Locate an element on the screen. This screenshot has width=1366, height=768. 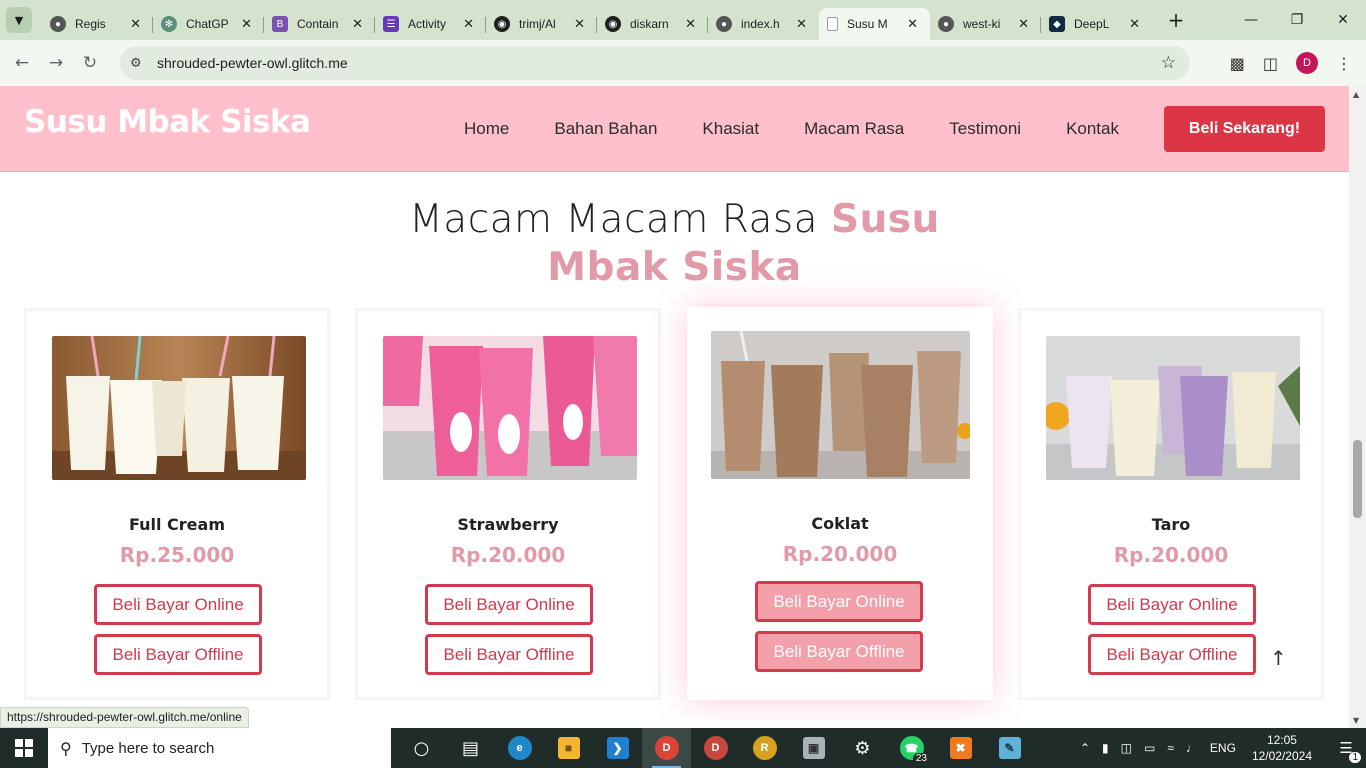
xampp-icon: ✖ is located at coordinates (960, 748).